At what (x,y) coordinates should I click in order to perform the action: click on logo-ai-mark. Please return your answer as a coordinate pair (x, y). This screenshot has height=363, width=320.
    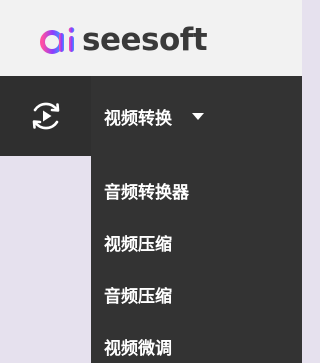
    Looking at the image, I should click on (57, 40).